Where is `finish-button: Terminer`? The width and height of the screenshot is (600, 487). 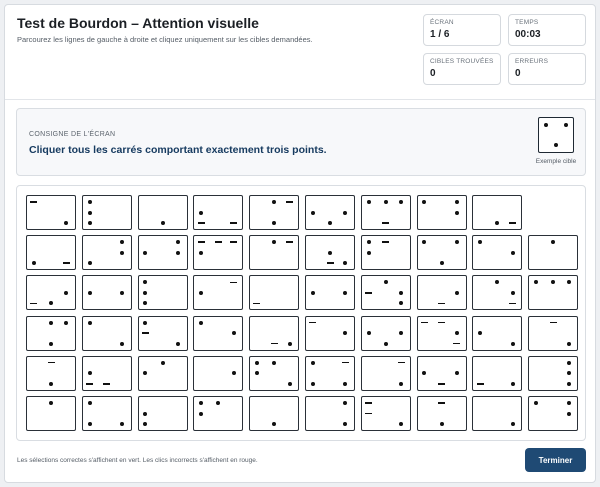 finish-button: Terminer is located at coordinates (555, 460).